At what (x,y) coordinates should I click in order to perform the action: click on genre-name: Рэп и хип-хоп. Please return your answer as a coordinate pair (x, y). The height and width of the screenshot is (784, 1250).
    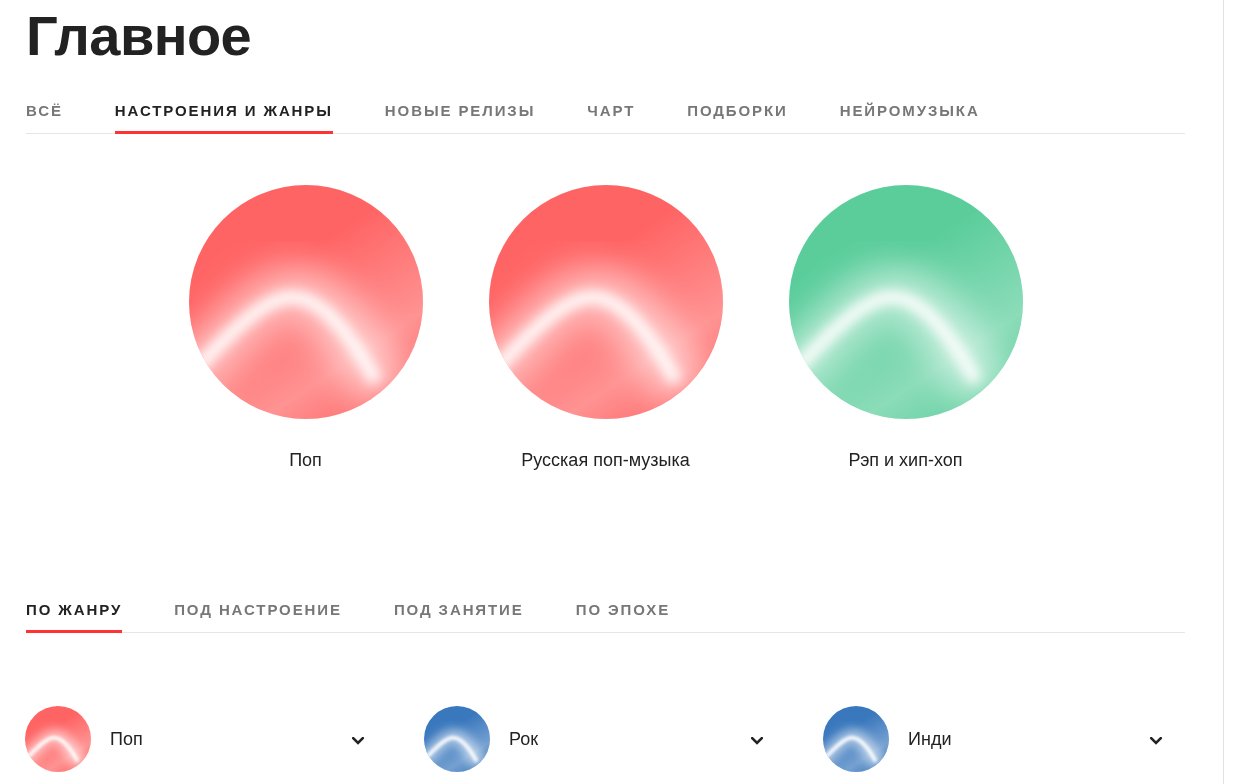
    Looking at the image, I should click on (905, 460).